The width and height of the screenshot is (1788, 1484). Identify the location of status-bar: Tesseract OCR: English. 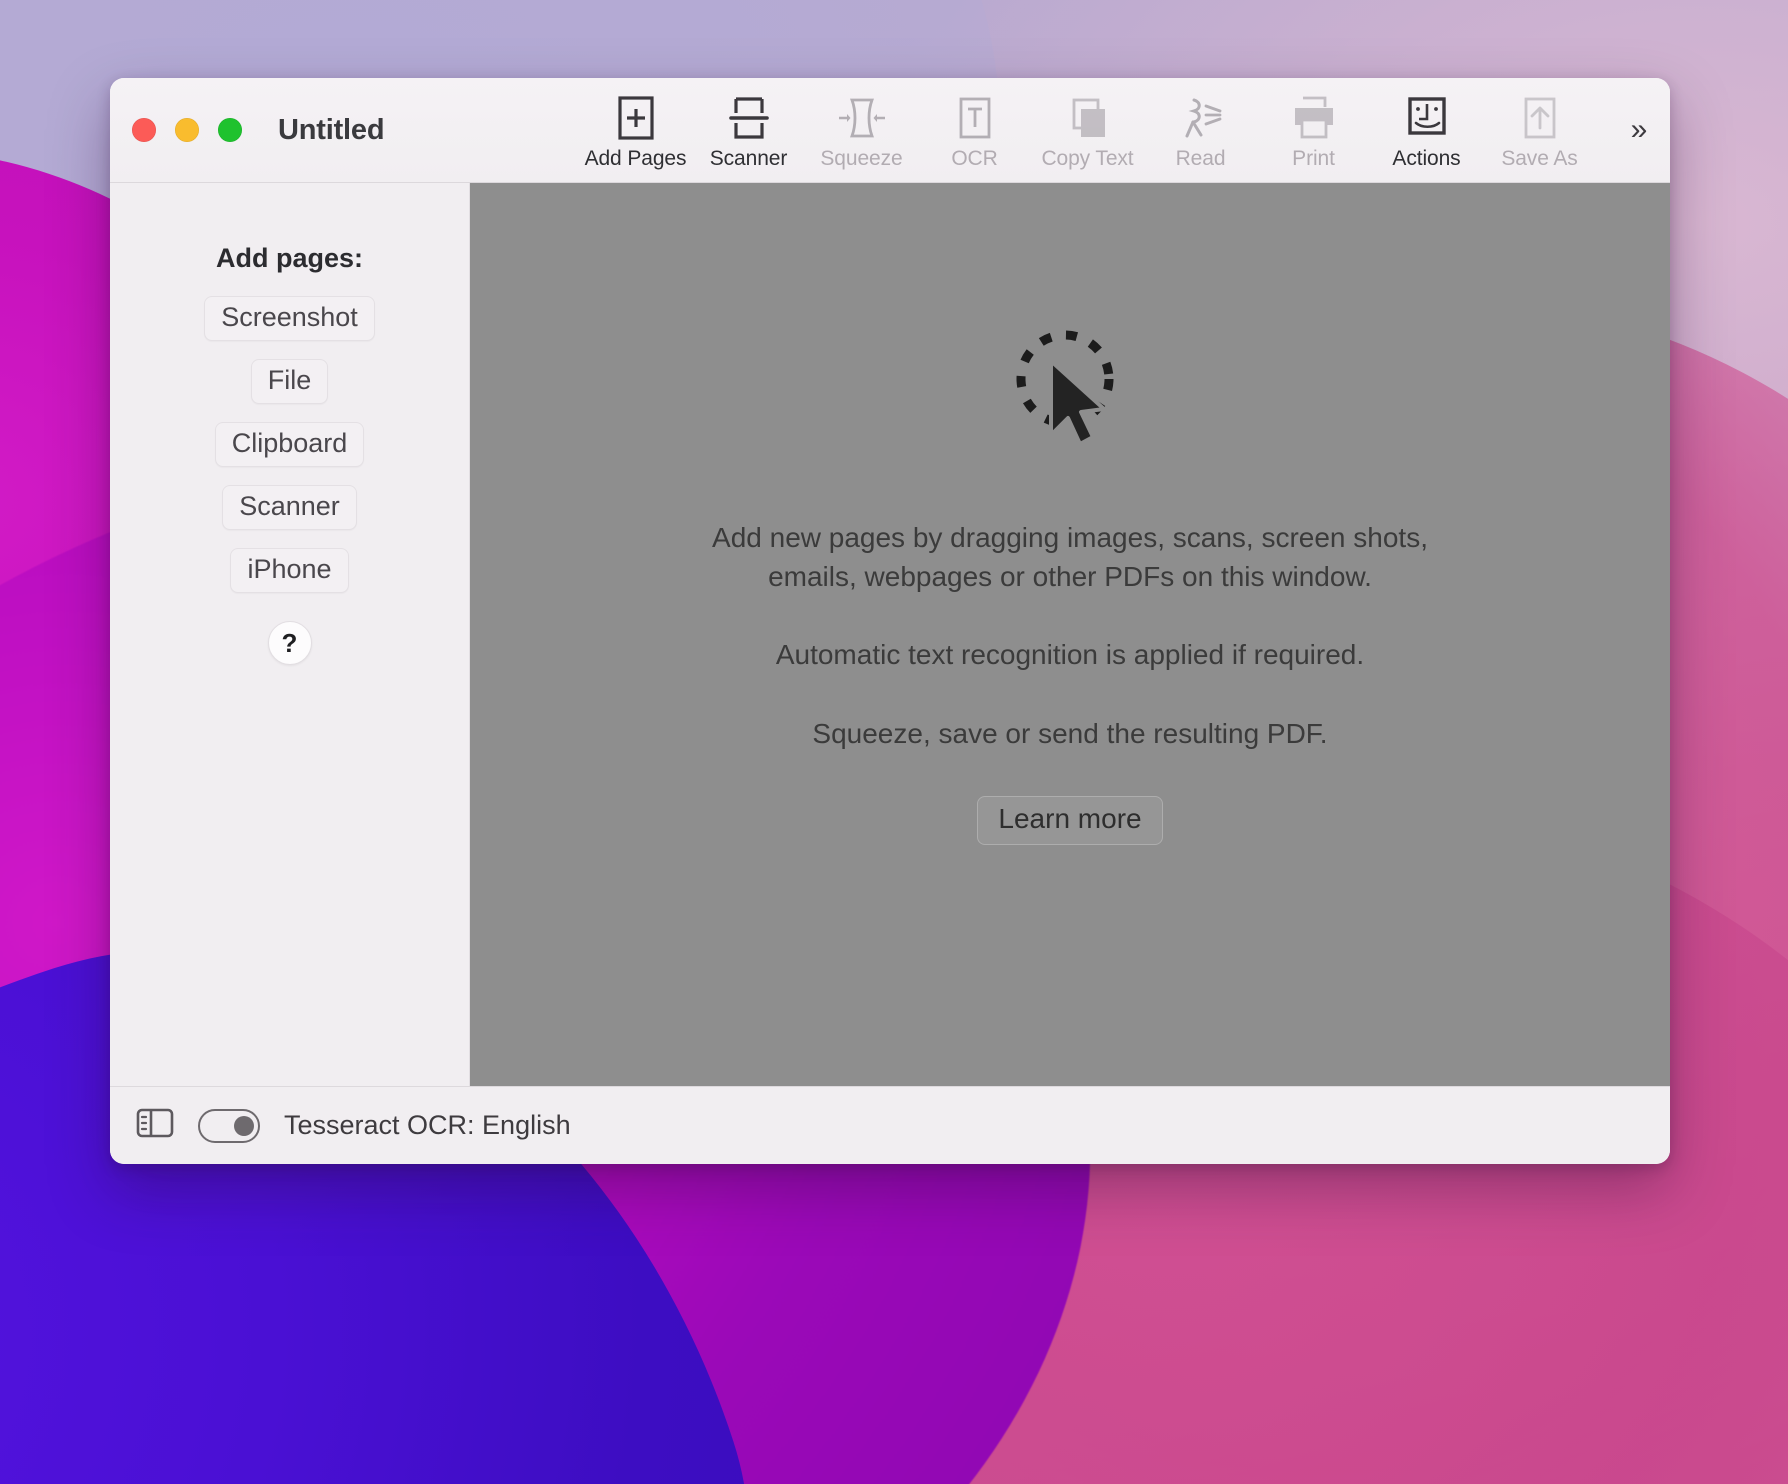
(890, 1125).